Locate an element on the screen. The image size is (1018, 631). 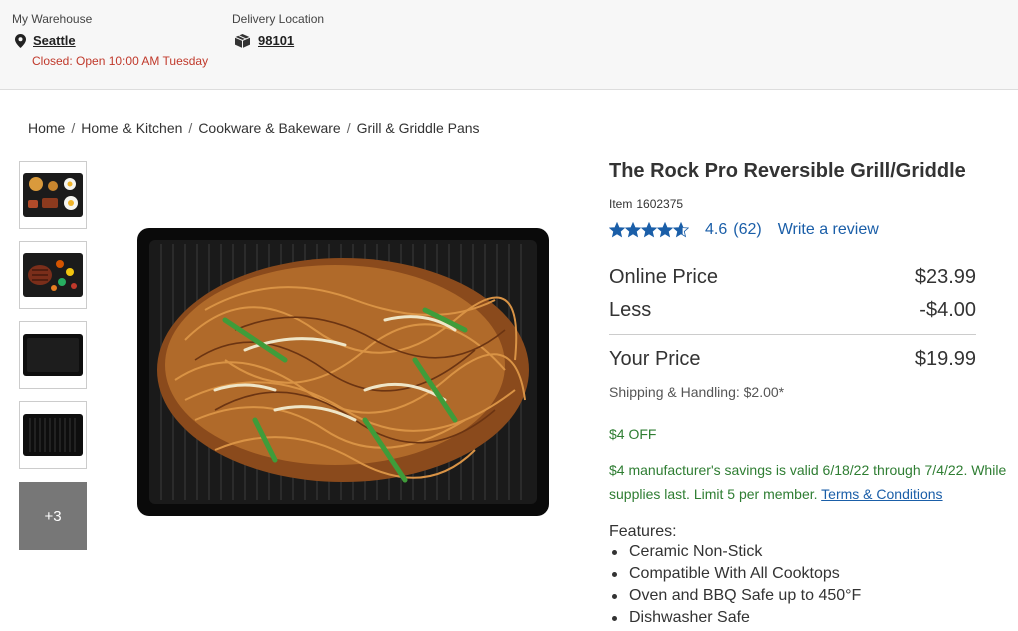
shipping-info: Shipping & Handling: $2.00* is located at coordinates (697, 392).